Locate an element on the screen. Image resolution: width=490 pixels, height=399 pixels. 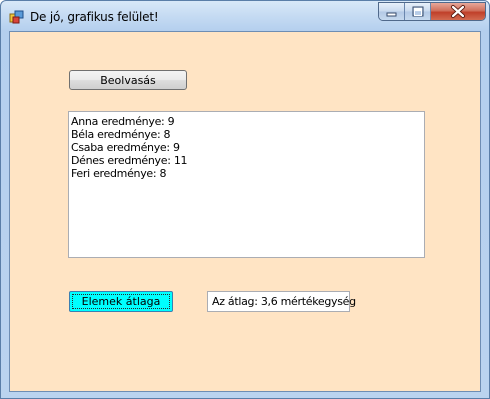
minimize-button is located at coordinates (392, 11).